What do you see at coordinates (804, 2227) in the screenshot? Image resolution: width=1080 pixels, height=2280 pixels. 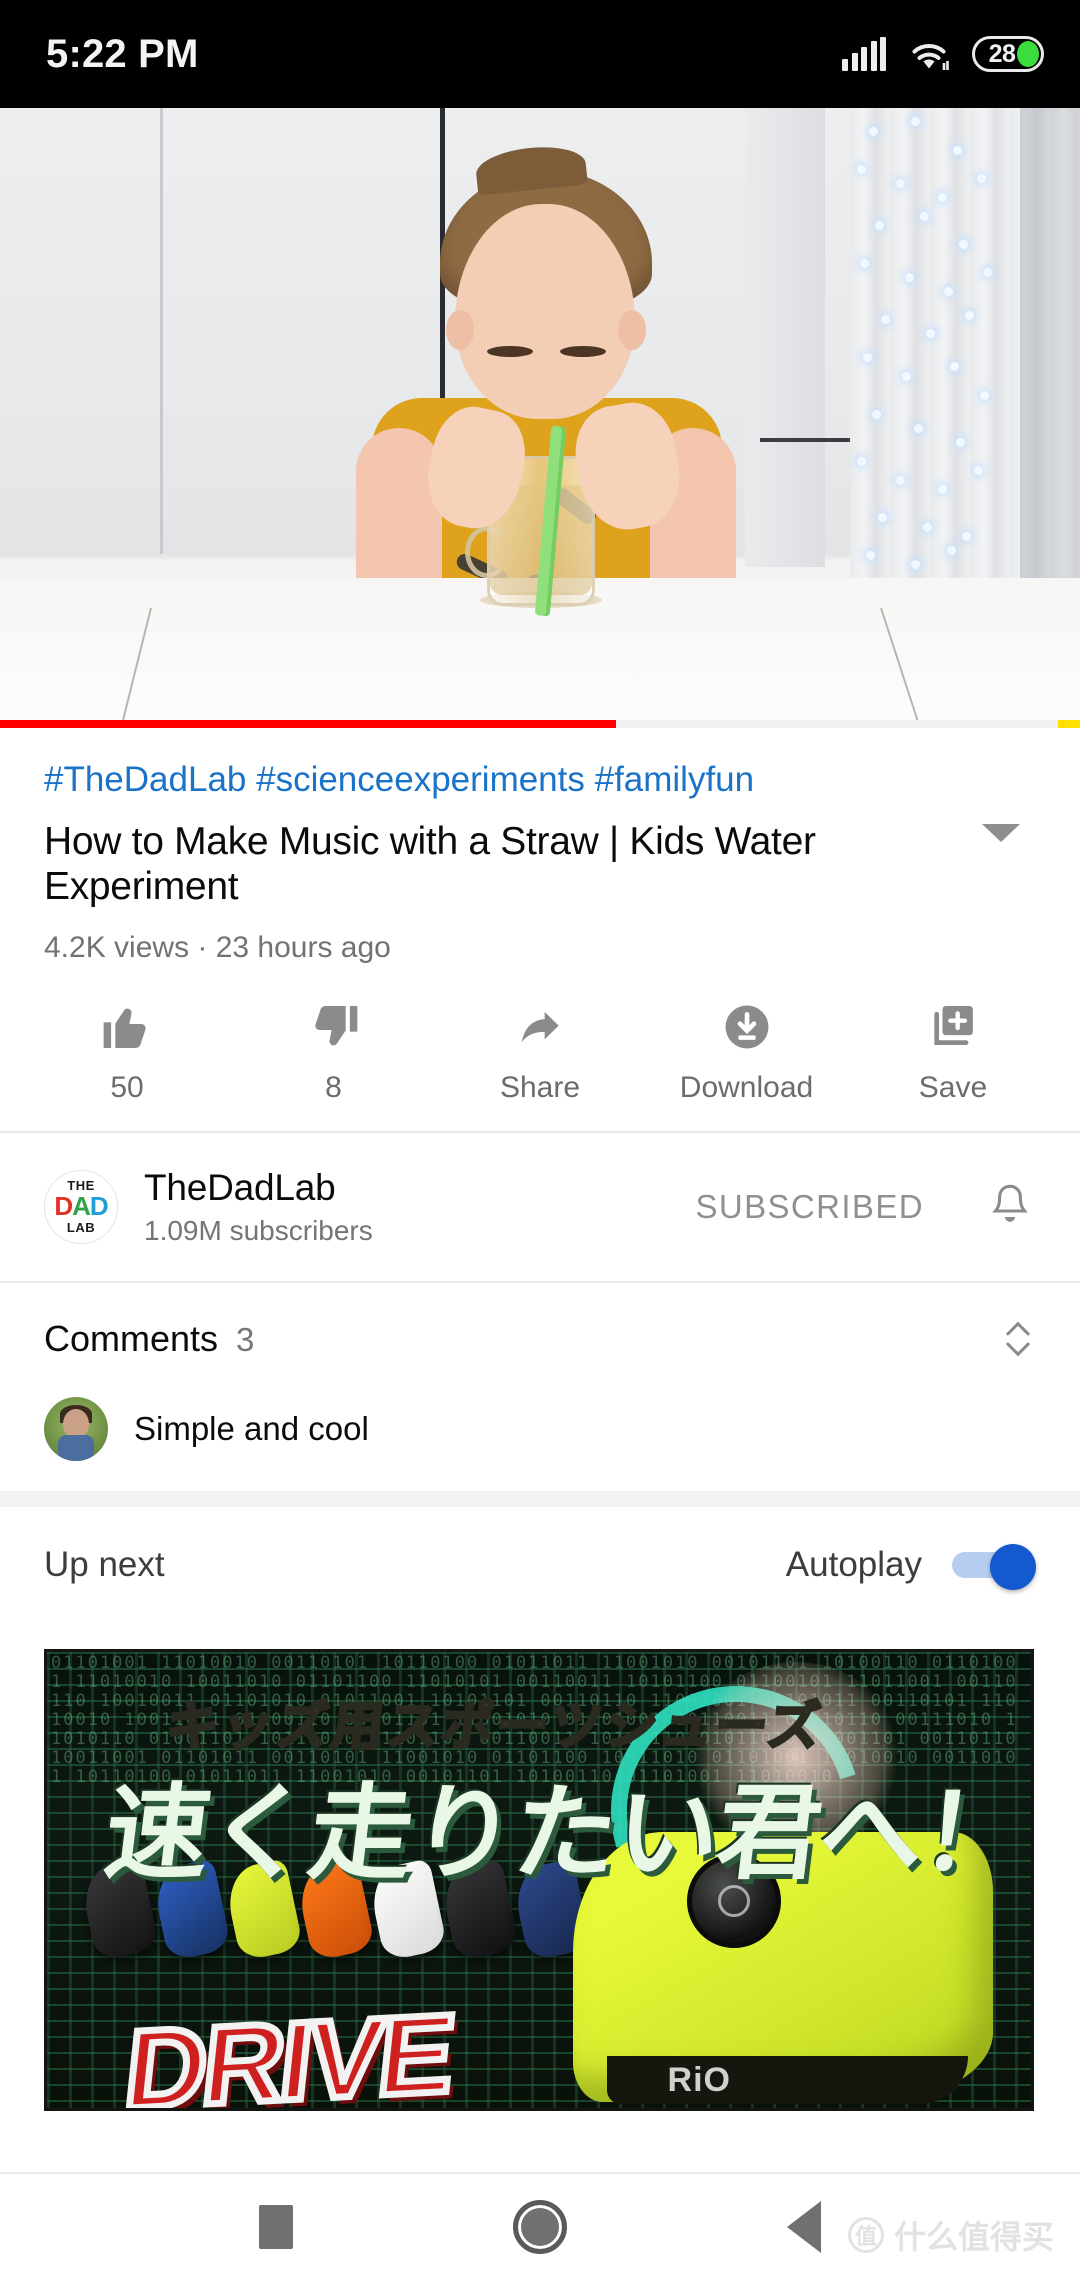 I see `triangle-back-icon` at bounding box center [804, 2227].